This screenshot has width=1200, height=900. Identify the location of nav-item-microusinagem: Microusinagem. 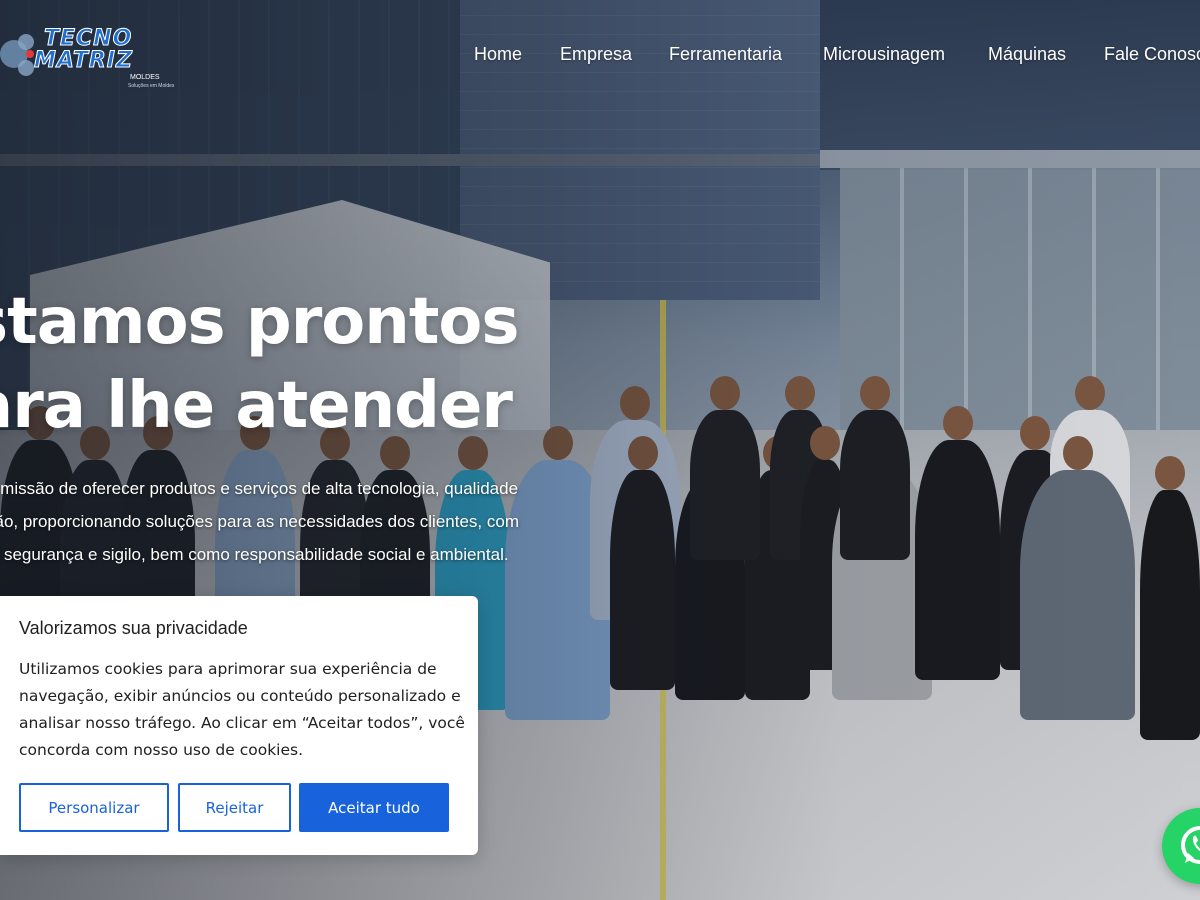
(884, 54).